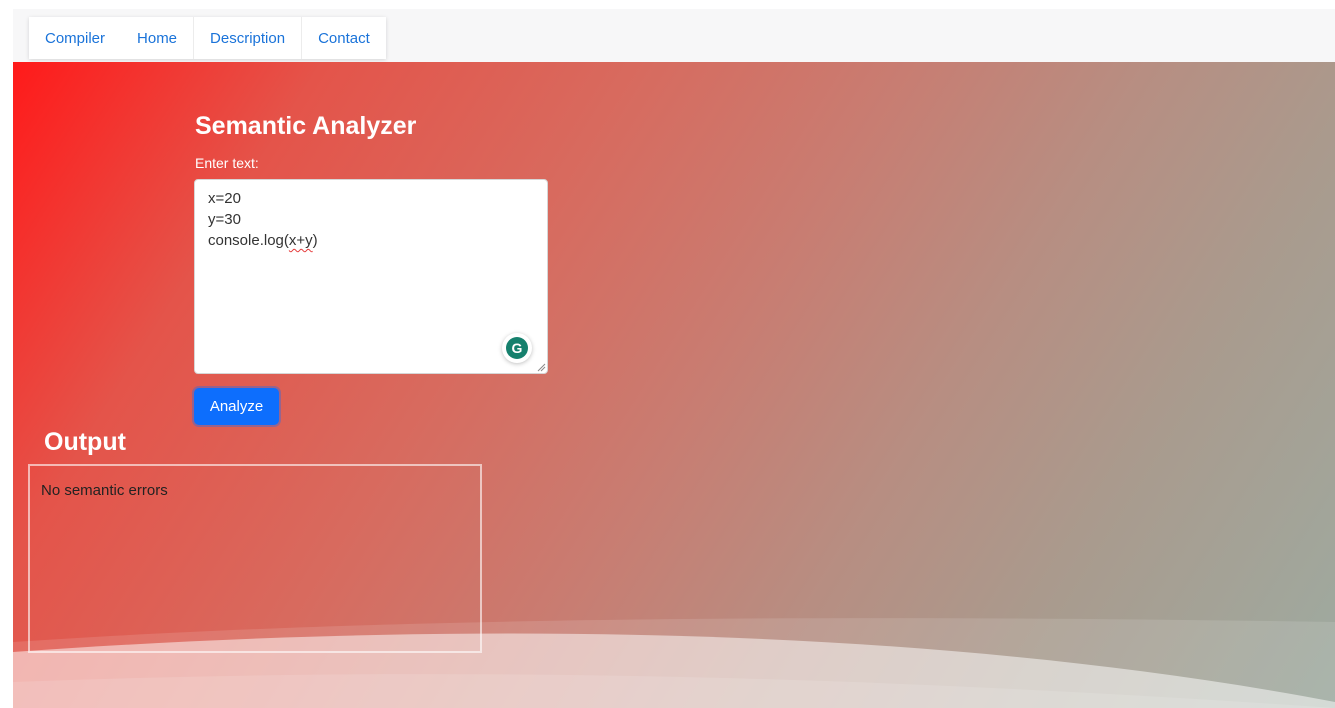  Describe the element at coordinates (371, 240) in the screenshot. I see `code-line-3: console.log(x+y)` at that location.